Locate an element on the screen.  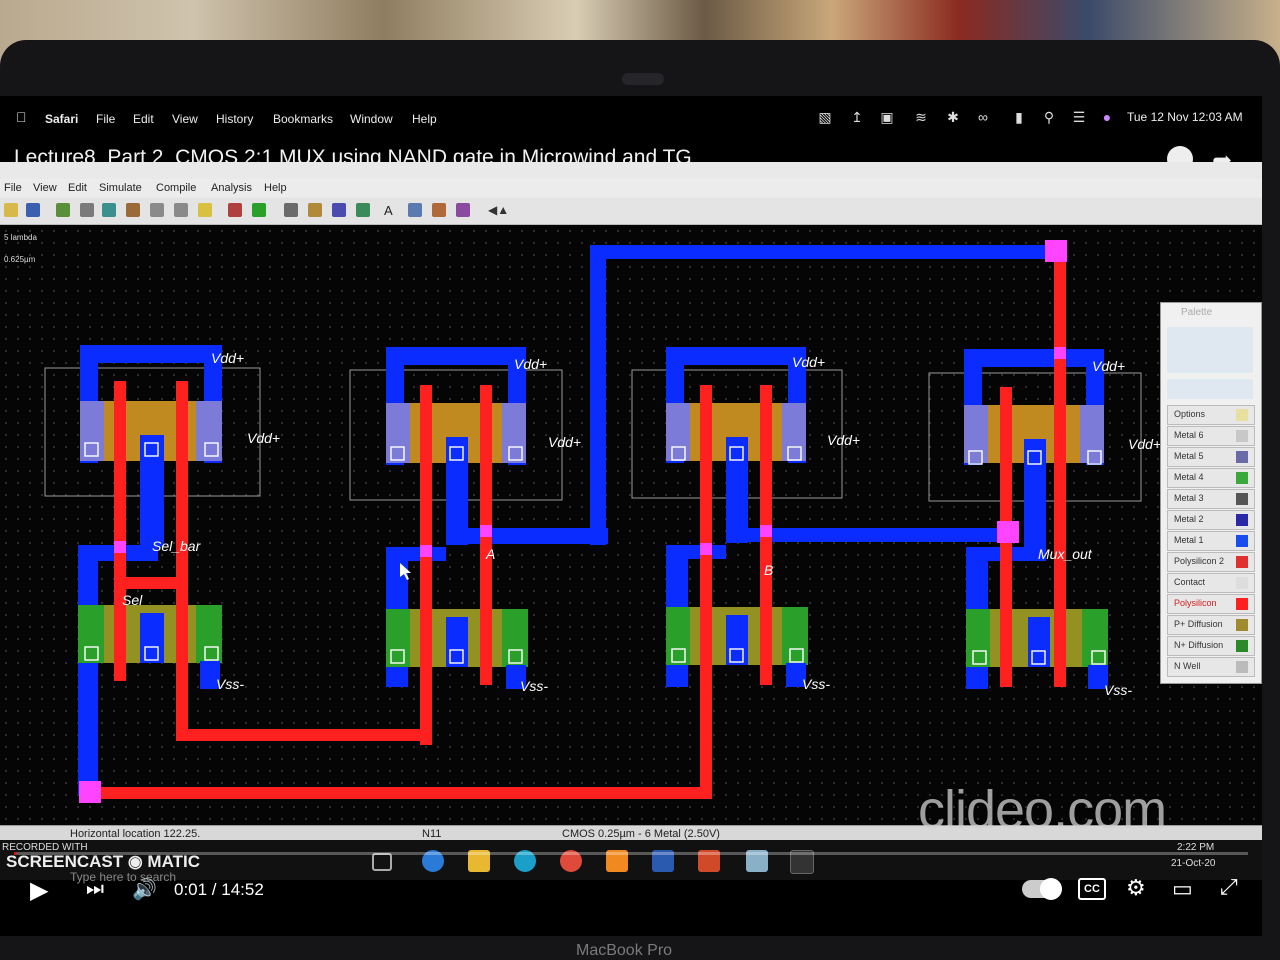
control-center-icon: ☰ is located at coordinates (1079, 117).